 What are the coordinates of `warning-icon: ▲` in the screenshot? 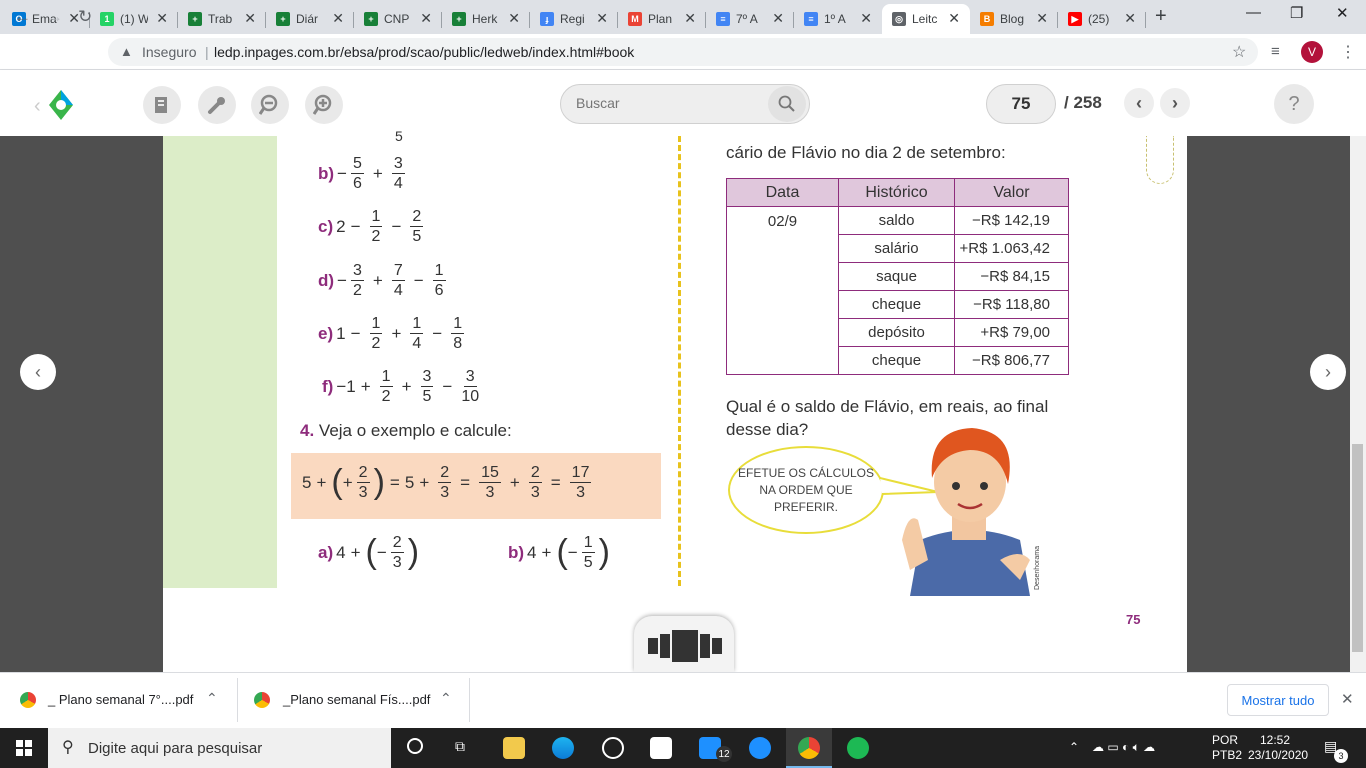 It's located at (126, 51).